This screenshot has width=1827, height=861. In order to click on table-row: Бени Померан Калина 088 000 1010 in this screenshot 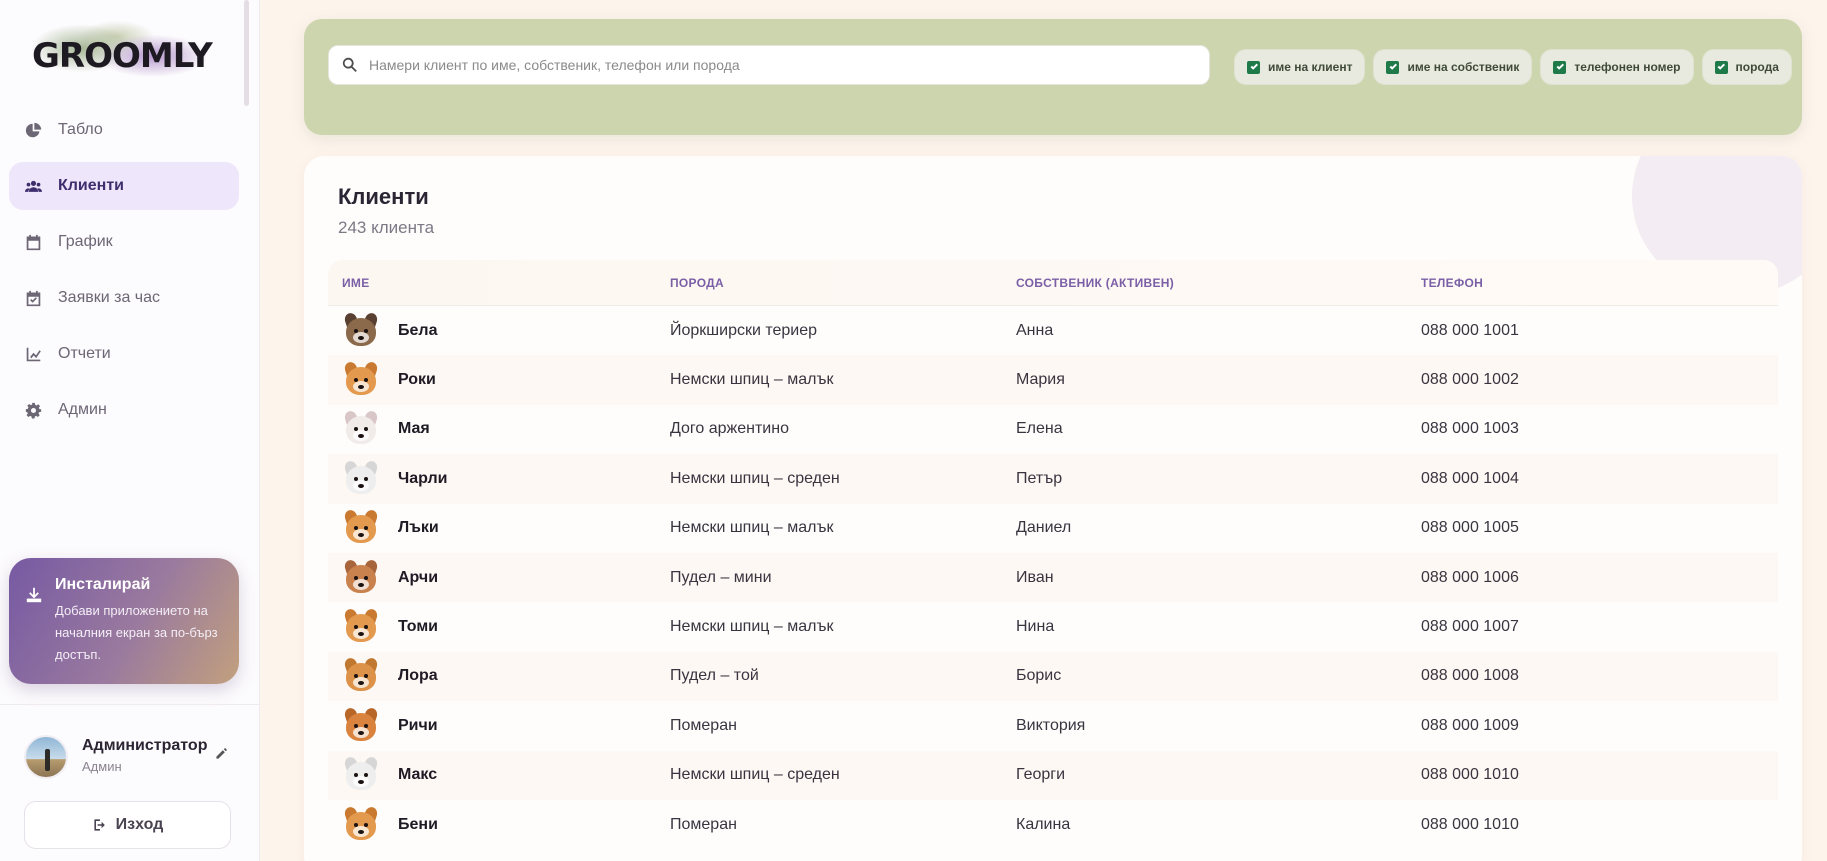, I will do `click(1053, 824)`.